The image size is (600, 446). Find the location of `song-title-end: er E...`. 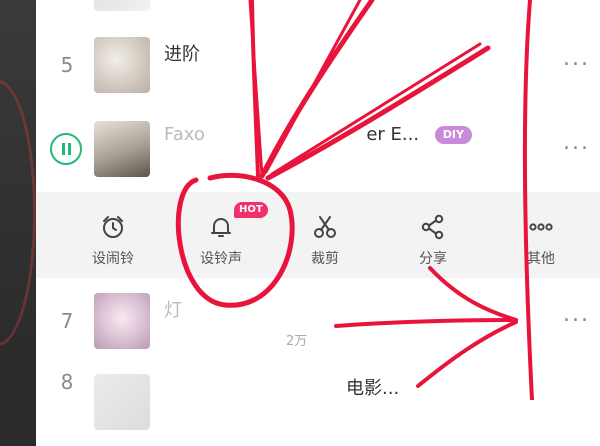

song-title-end: er E... is located at coordinates (393, 134).